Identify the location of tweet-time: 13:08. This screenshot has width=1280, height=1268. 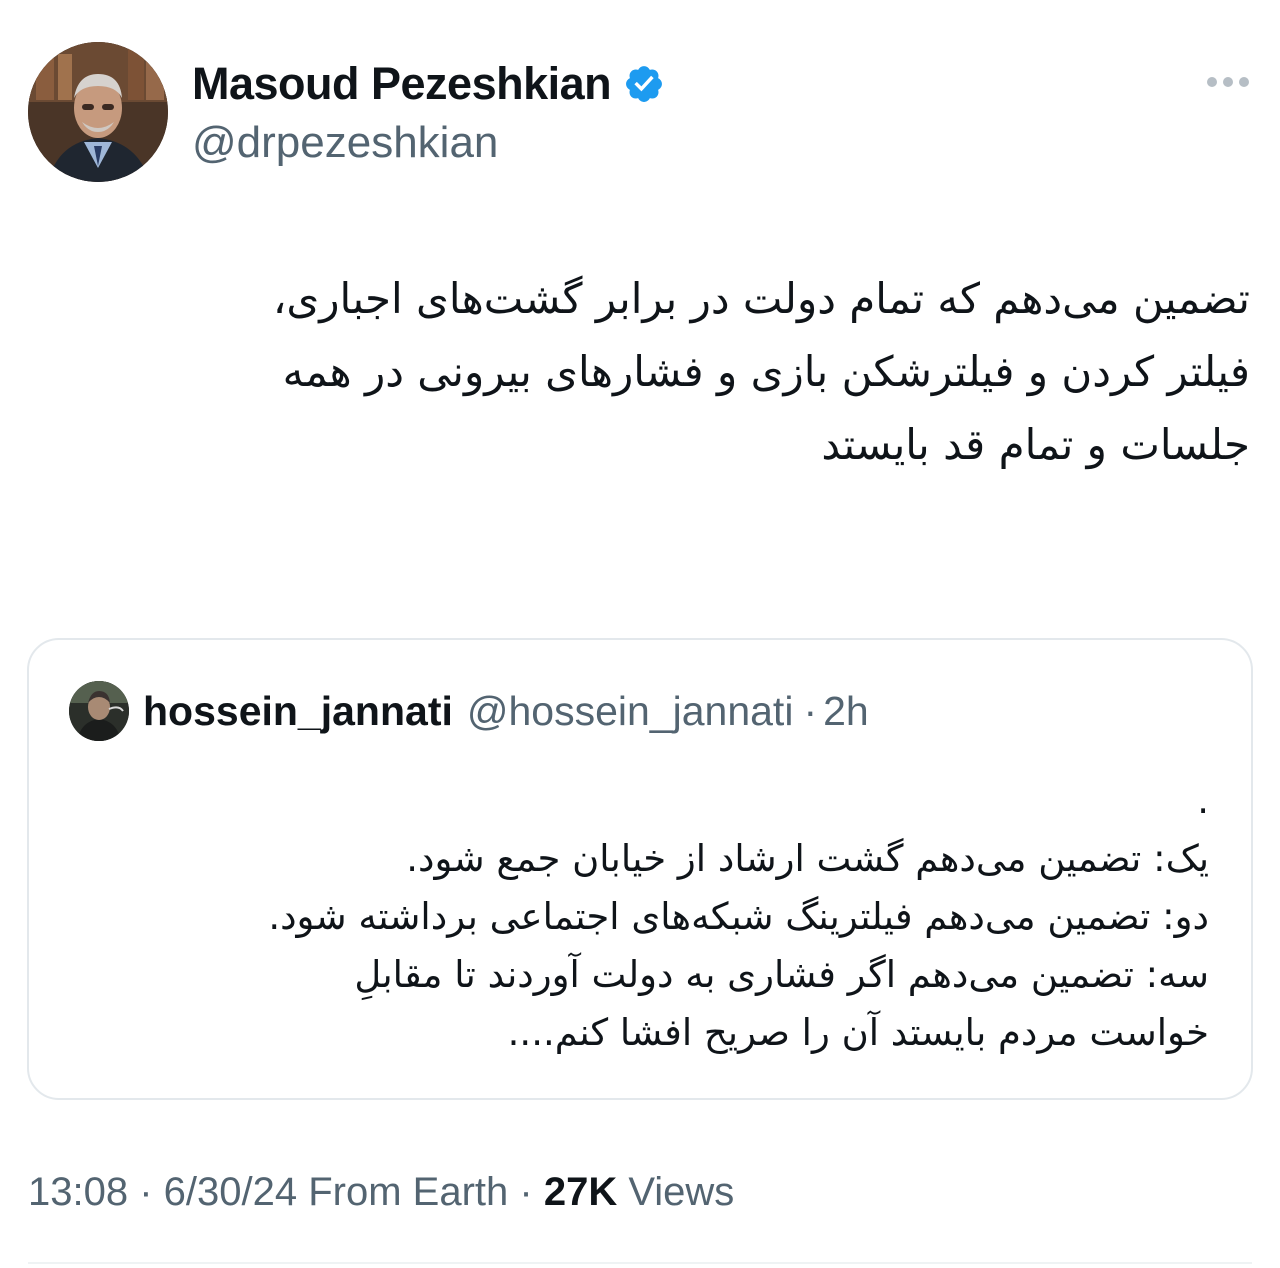
(78, 1192).